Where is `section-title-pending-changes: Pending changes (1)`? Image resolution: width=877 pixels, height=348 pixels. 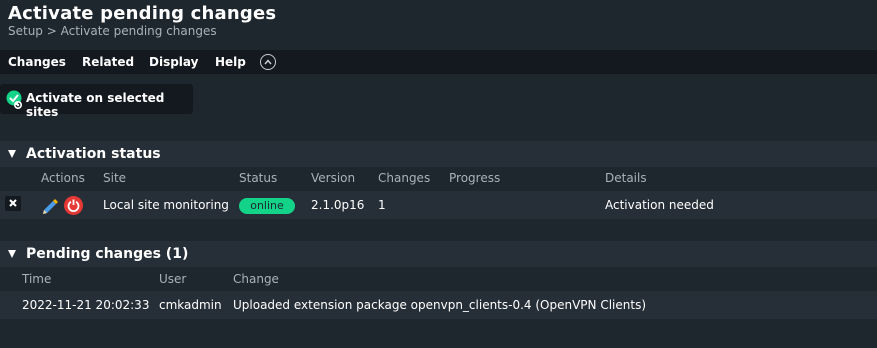 section-title-pending-changes: Pending changes (1) is located at coordinates (107, 254).